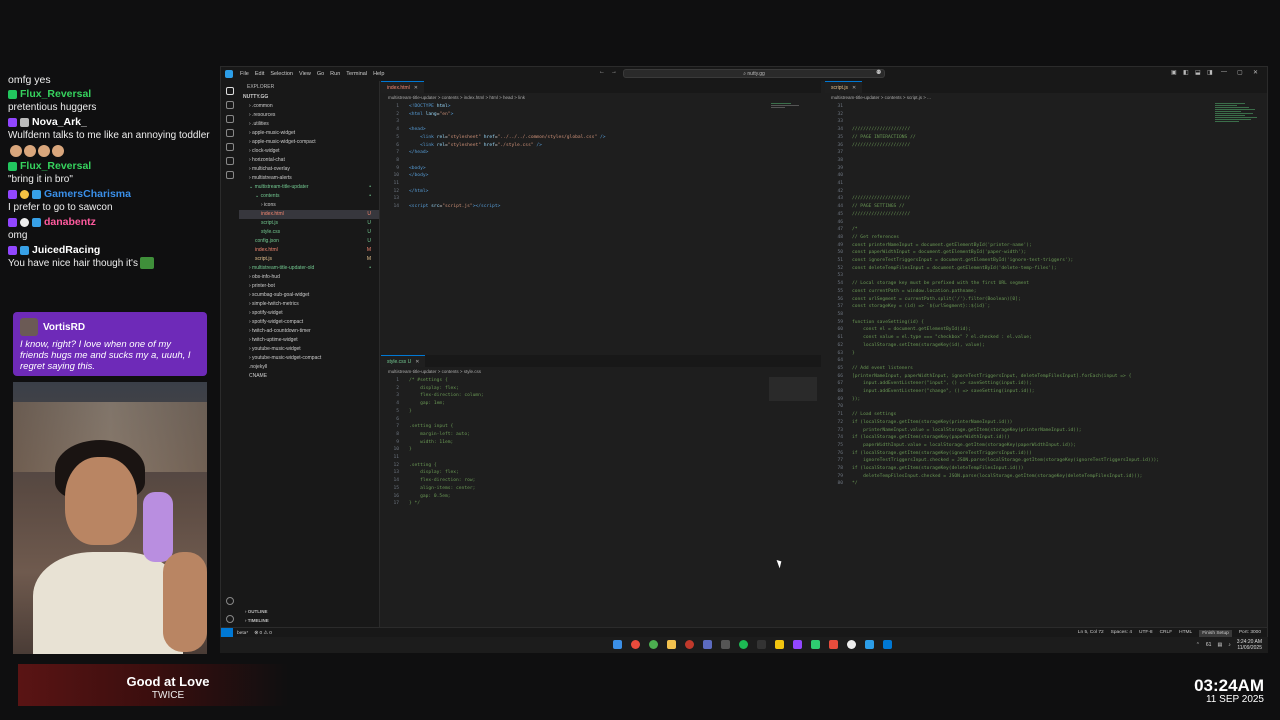 The image size is (1280, 720). What do you see at coordinates (309, 367) in the screenshot?
I see `file-tree-item: .nojekyll` at bounding box center [309, 367].